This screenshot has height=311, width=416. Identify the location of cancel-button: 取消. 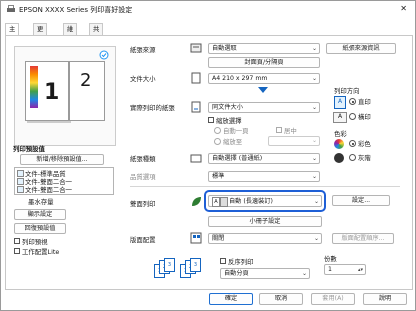
(281, 299).